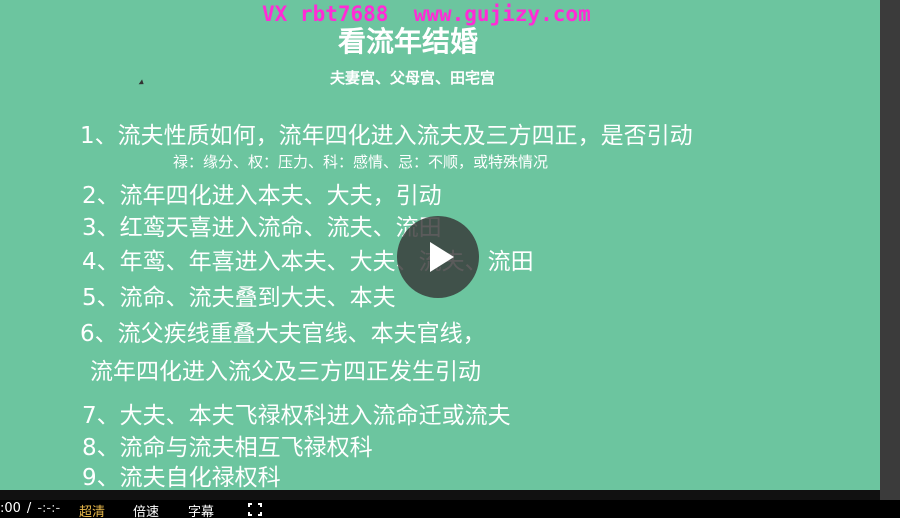  I want to click on time-display: :00 / -:-:-, so click(30, 508).